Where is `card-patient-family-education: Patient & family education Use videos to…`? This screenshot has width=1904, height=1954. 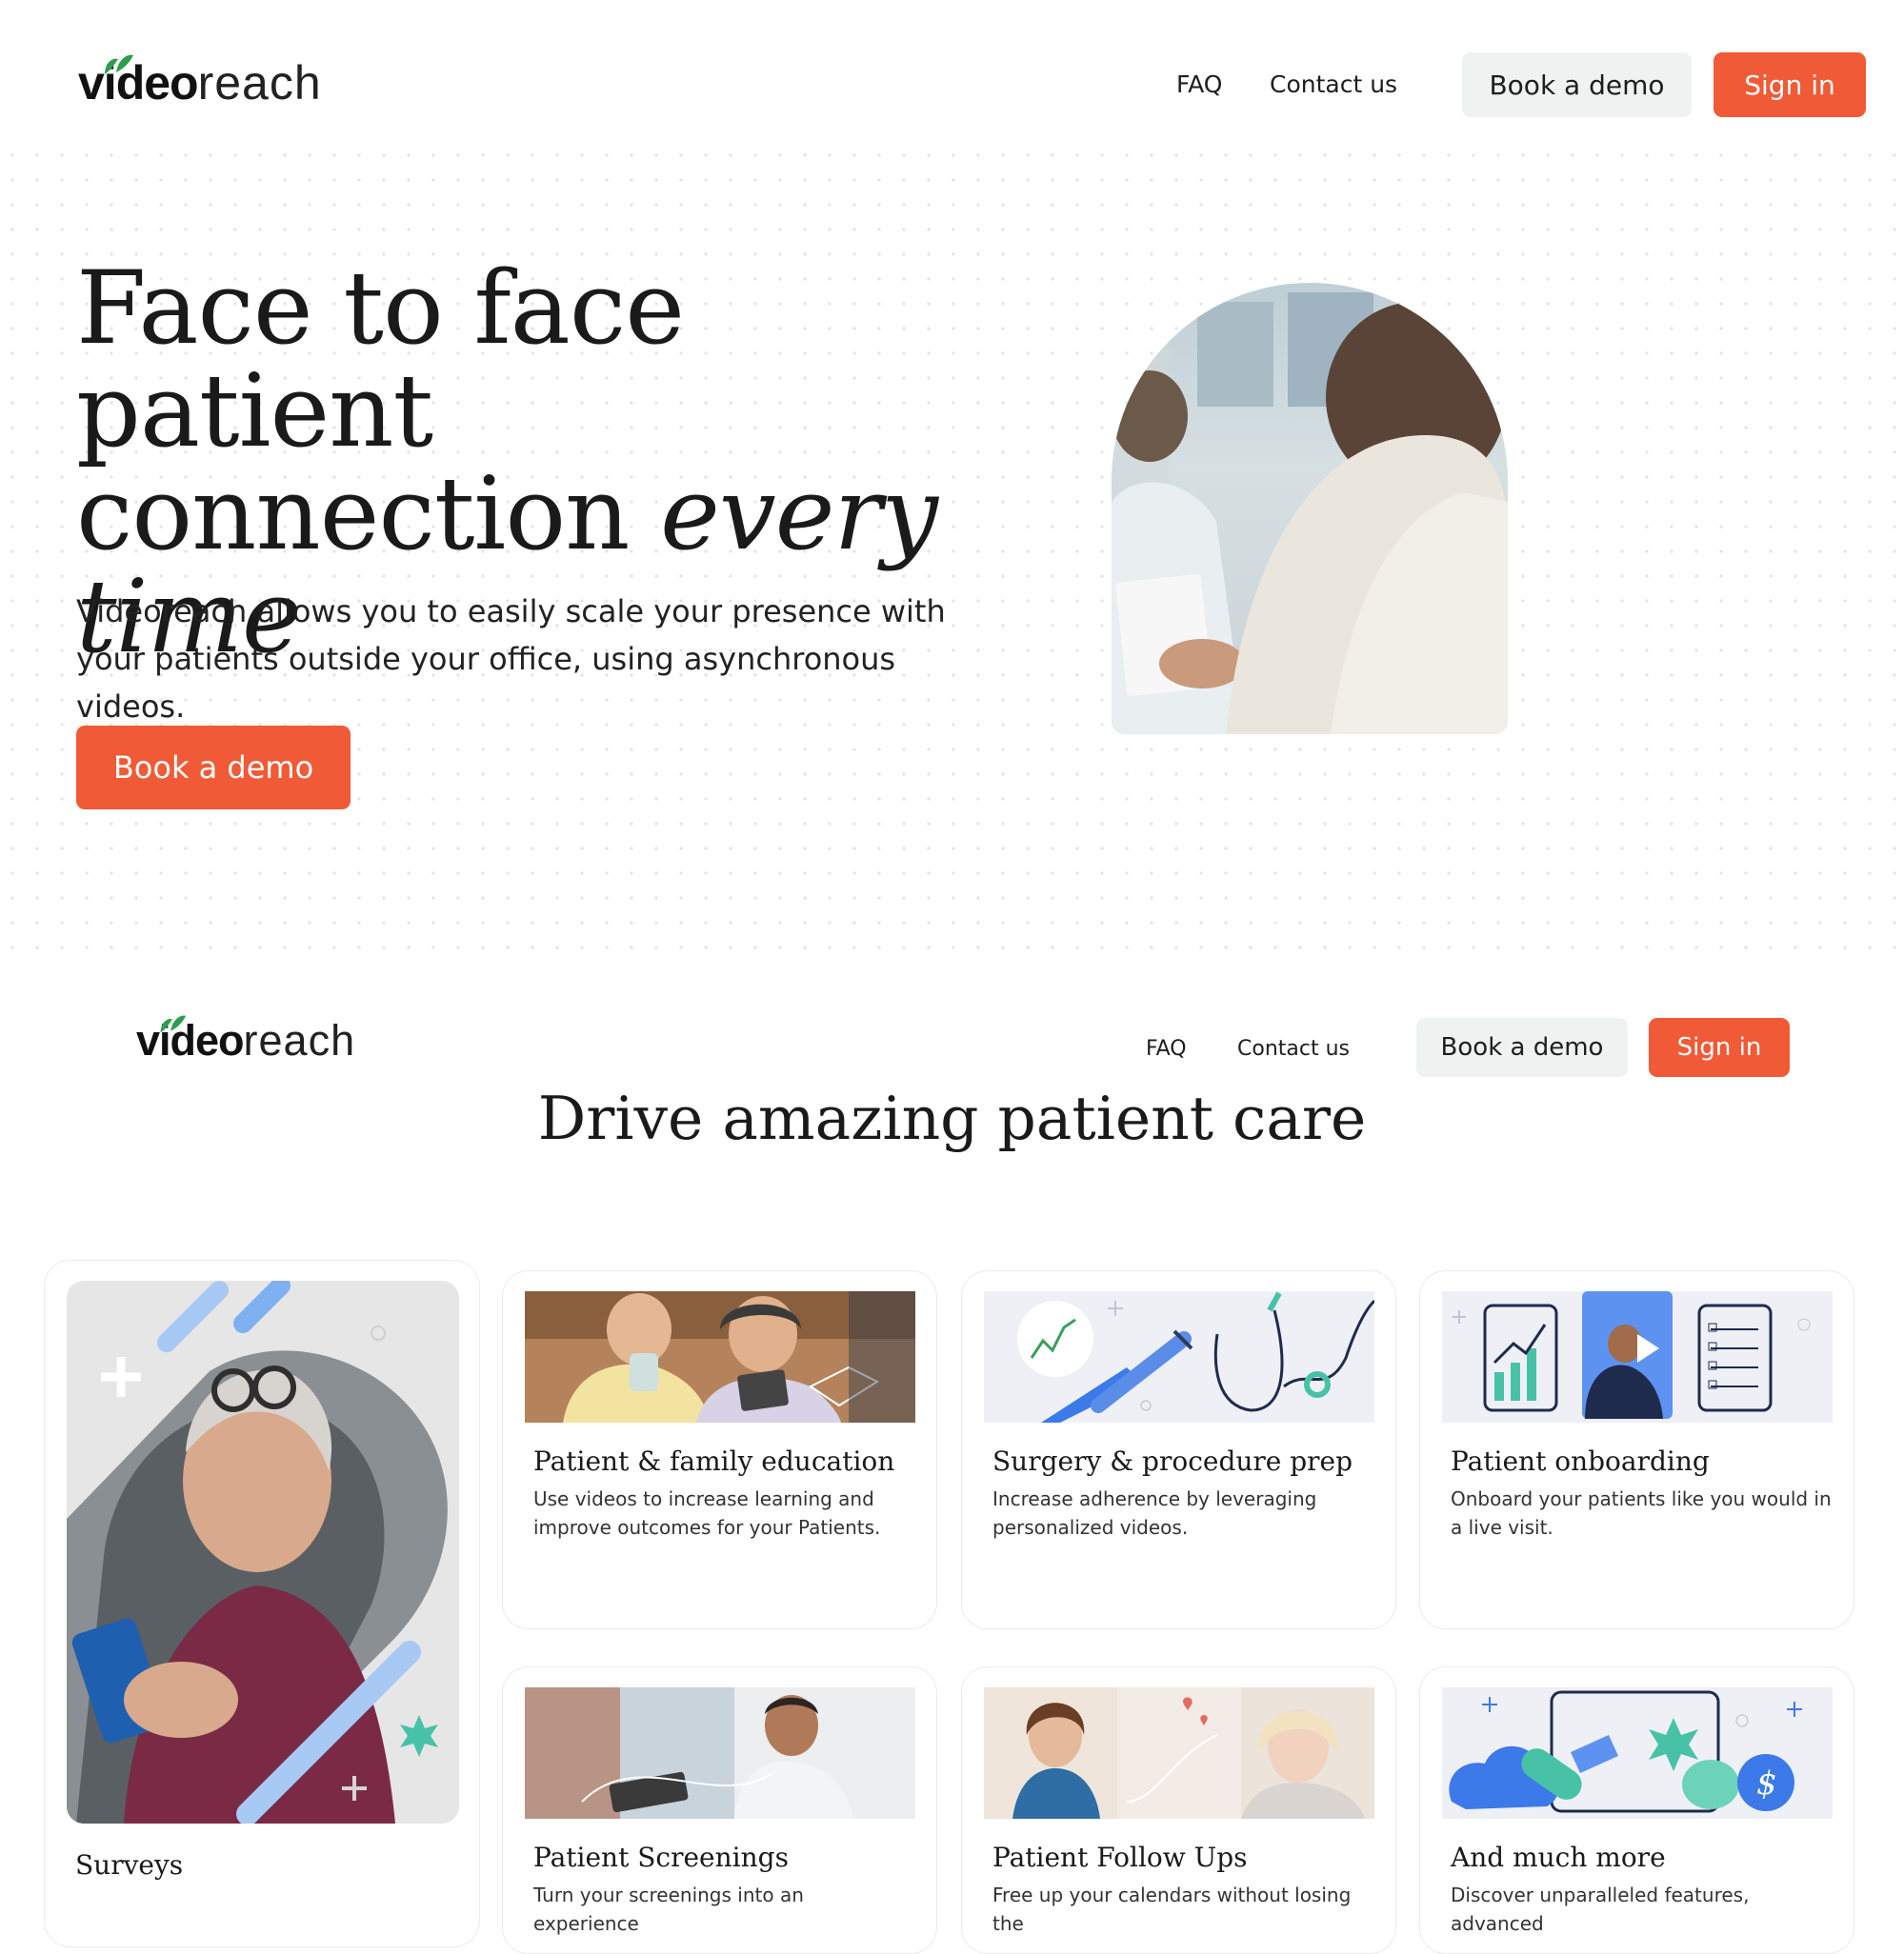 card-patient-family-education: Patient & family education Use videos to… is located at coordinates (720, 1449).